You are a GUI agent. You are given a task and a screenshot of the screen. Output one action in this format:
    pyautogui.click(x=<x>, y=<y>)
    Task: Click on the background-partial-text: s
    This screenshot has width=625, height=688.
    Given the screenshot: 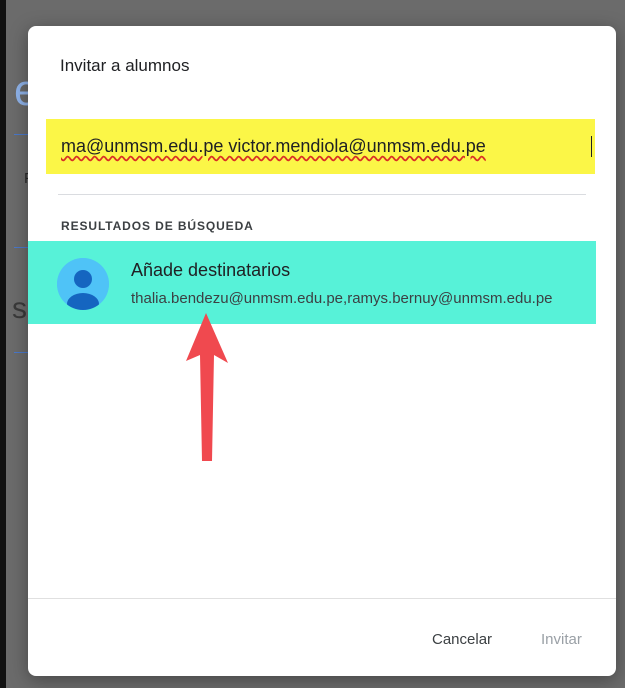 What is the action you would take?
    pyautogui.click(x=19, y=308)
    